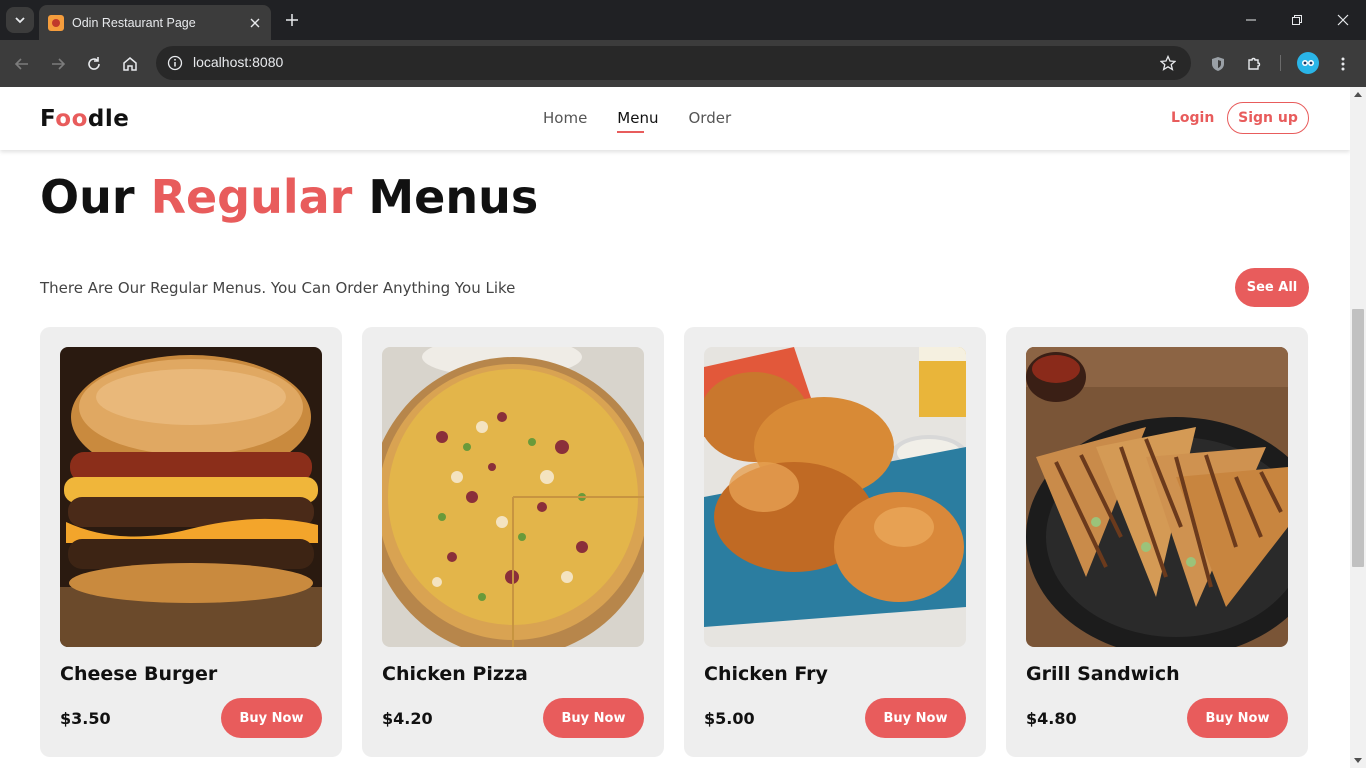 This screenshot has width=1366, height=768. I want to click on menu-item-price: $4.80, so click(1051, 718).